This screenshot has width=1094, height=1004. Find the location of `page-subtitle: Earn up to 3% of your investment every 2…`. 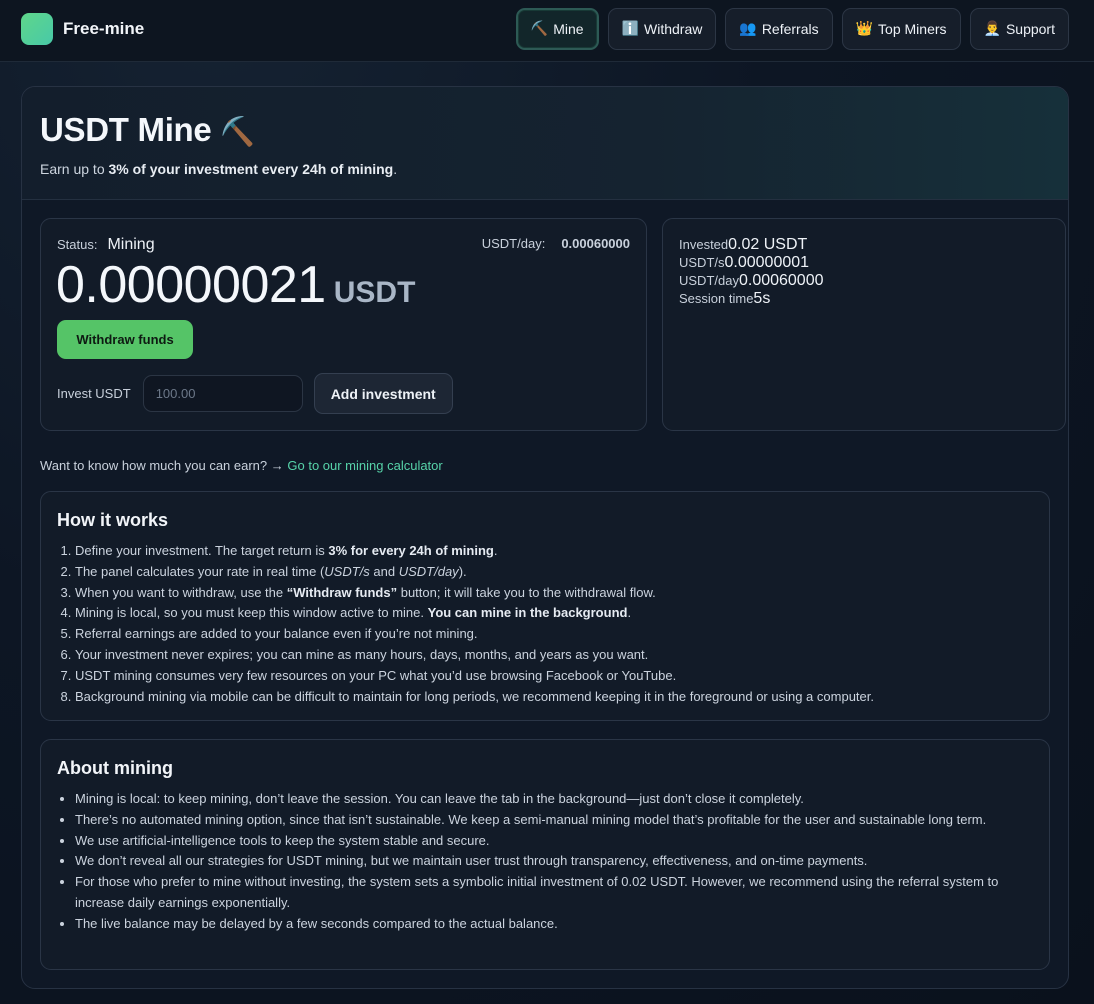

page-subtitle: Earn up to 3% of your investment every 2… is located at coordinates (545, 169).